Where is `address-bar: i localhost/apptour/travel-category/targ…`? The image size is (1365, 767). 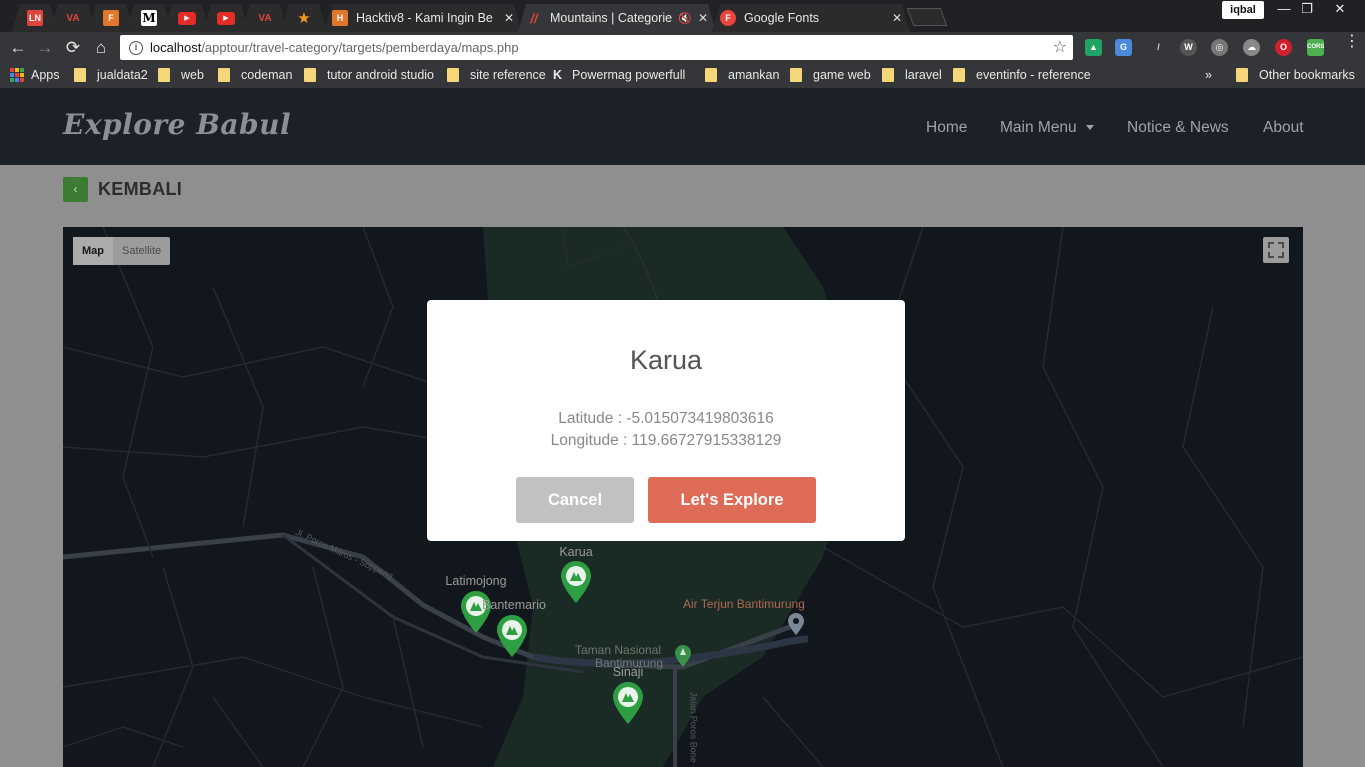
address-bar: i localhost/apptour/travel-category/targ… is located at coordinates (596, 47).